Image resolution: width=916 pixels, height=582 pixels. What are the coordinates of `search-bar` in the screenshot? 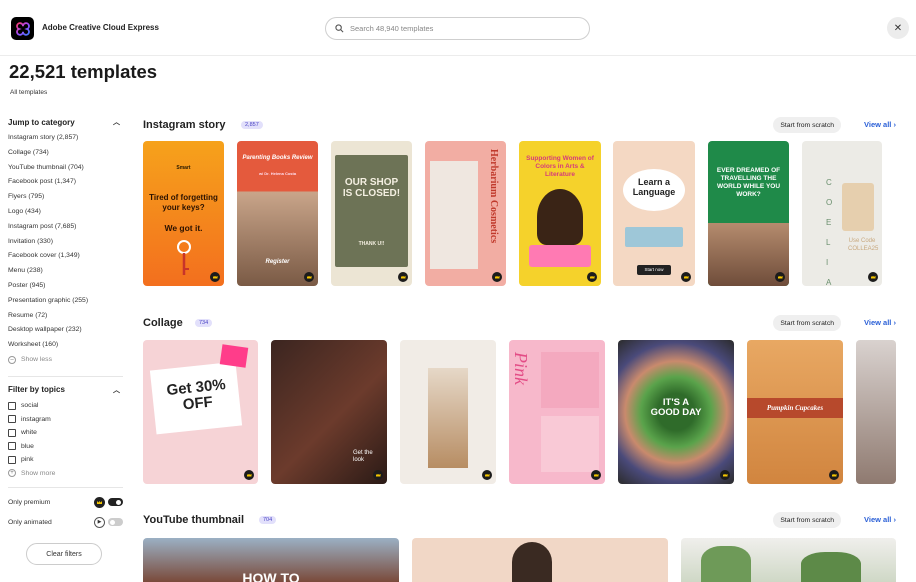 It's located at (457, 28).